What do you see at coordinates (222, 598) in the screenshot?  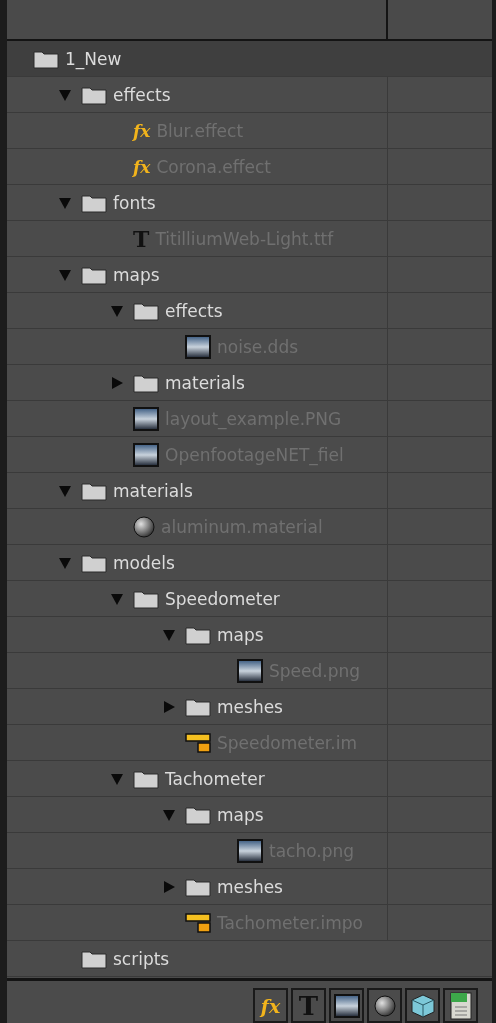 I see `folder-name: Speedometer` at bounding box center [222, 598].